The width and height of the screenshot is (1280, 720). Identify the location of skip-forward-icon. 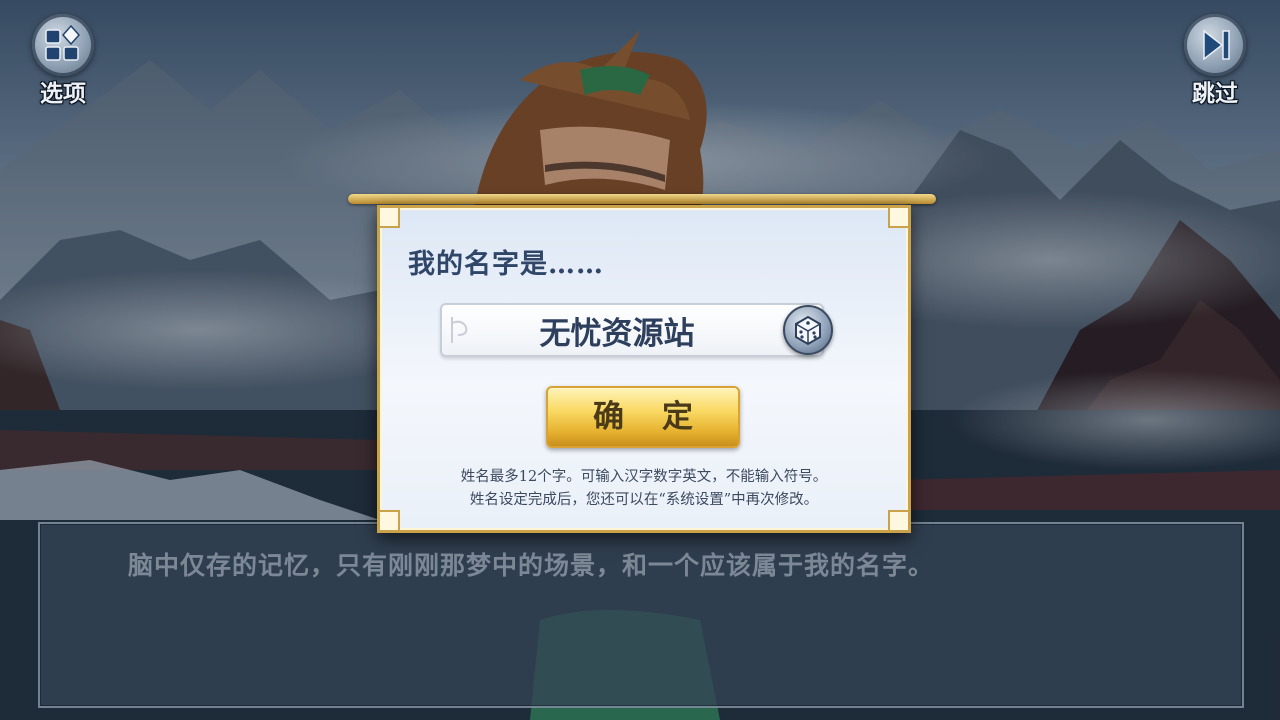
(1216, 45).